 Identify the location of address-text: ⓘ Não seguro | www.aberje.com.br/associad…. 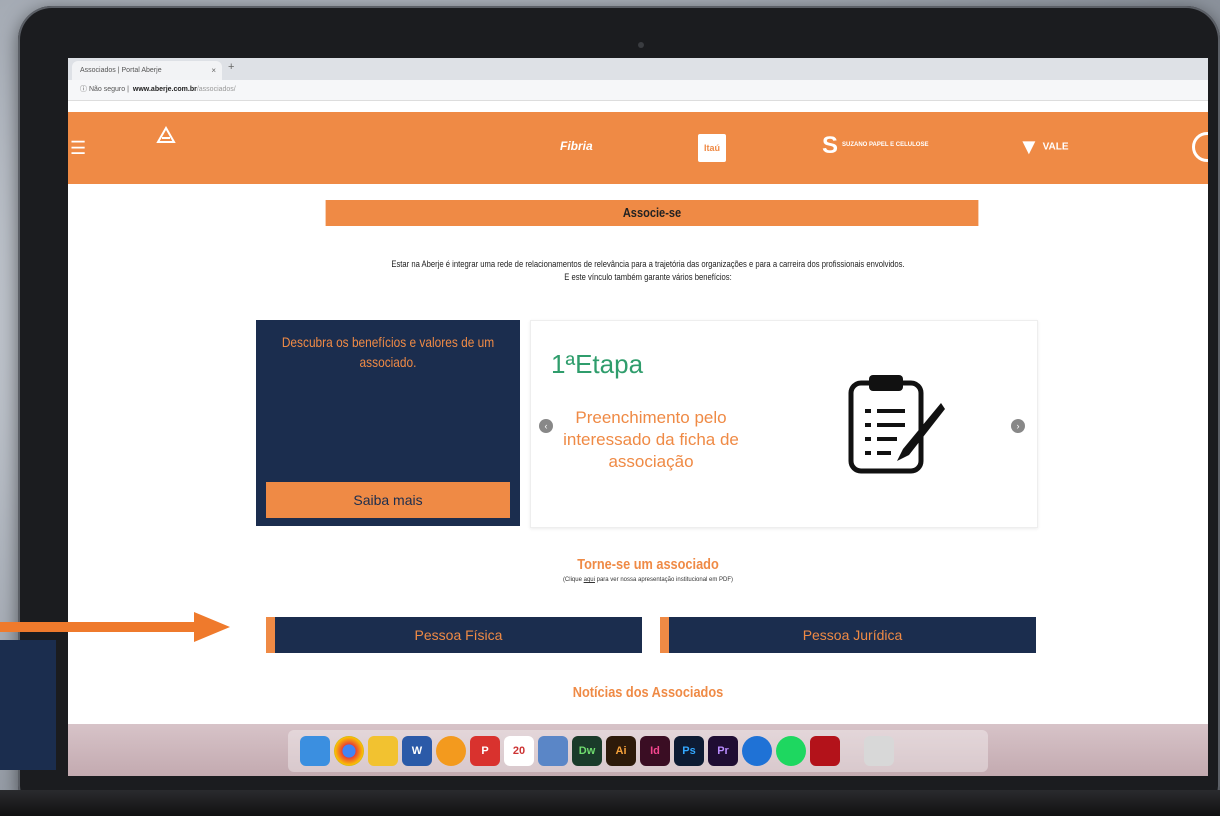
(158, 89).